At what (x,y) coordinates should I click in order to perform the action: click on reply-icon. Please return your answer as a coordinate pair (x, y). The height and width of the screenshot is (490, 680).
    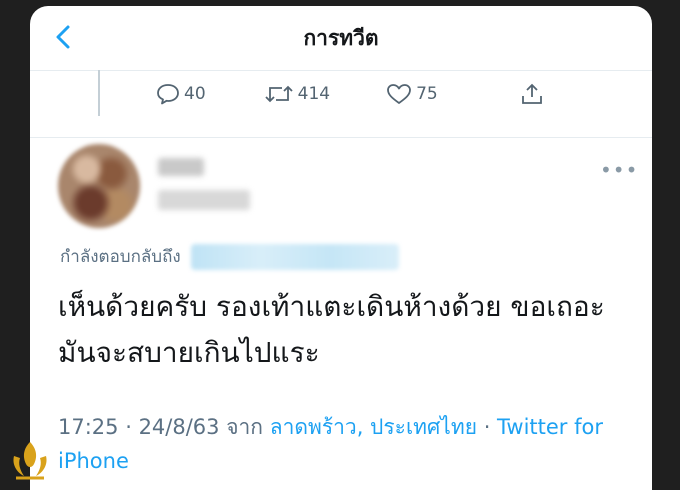
    Looking at the image, I should click on (168, 94).